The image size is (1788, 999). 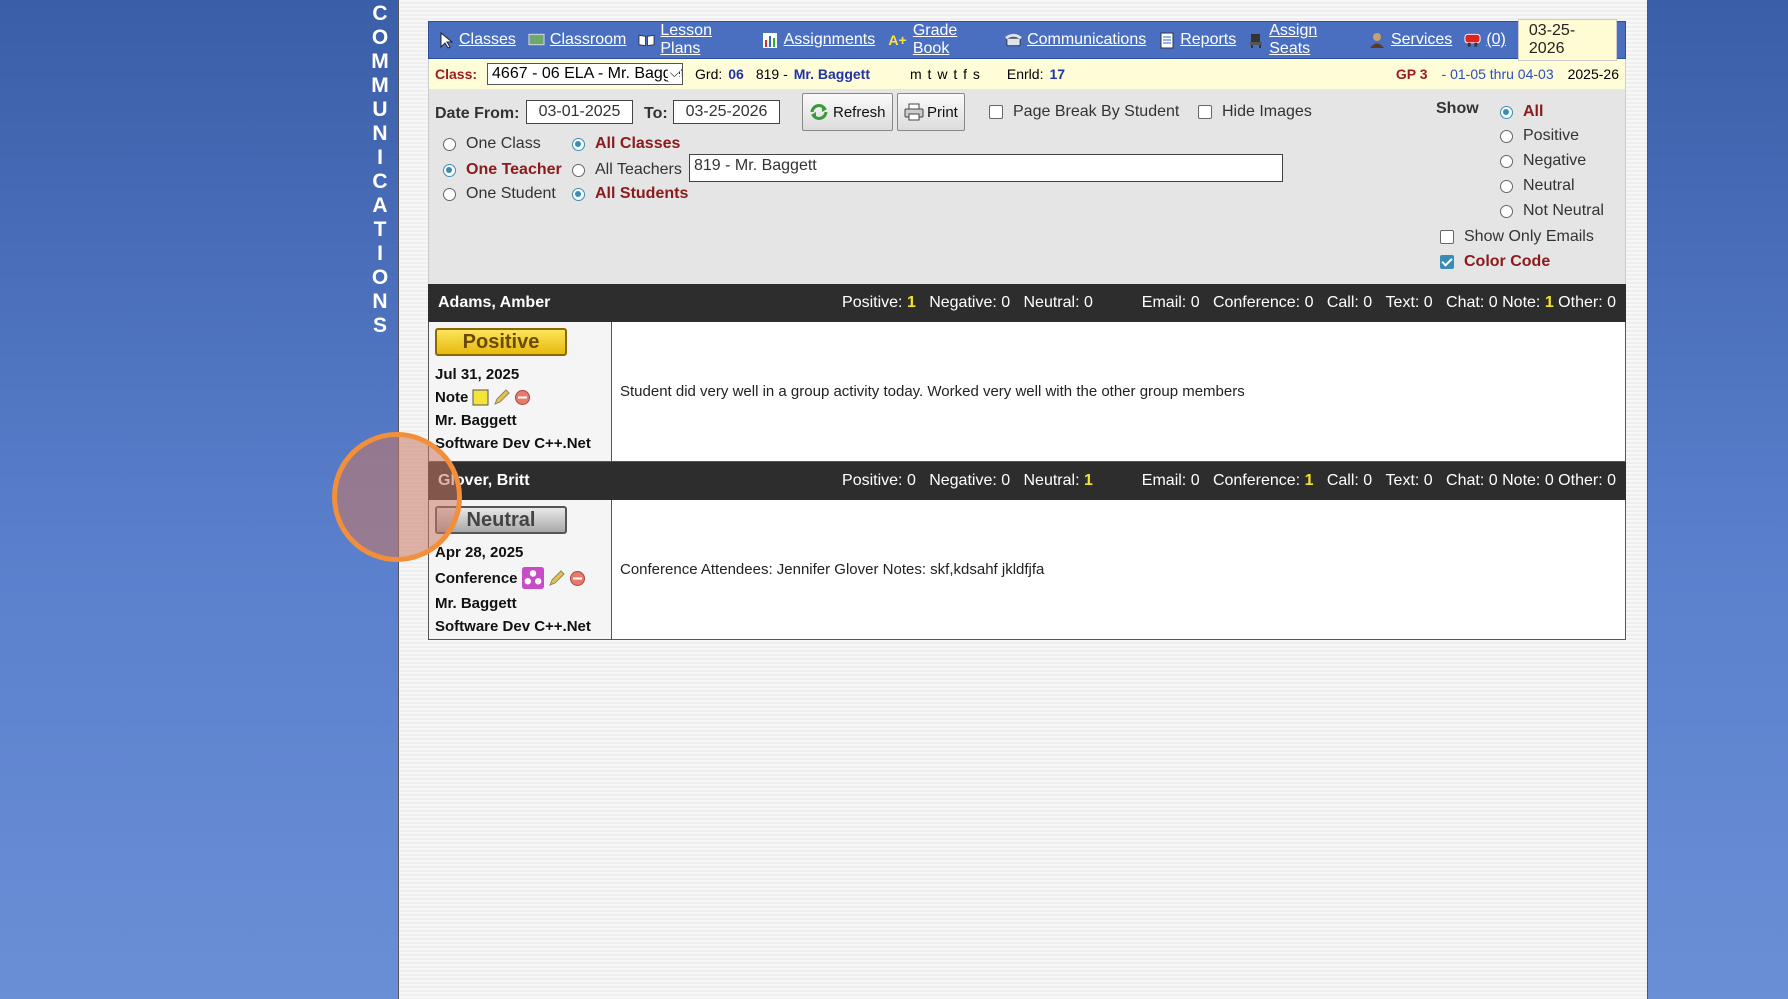 What do you see at coordinates (1506, 112) in the screenshot?
I see `show-all-radio` at bounding box center [1506, 112].